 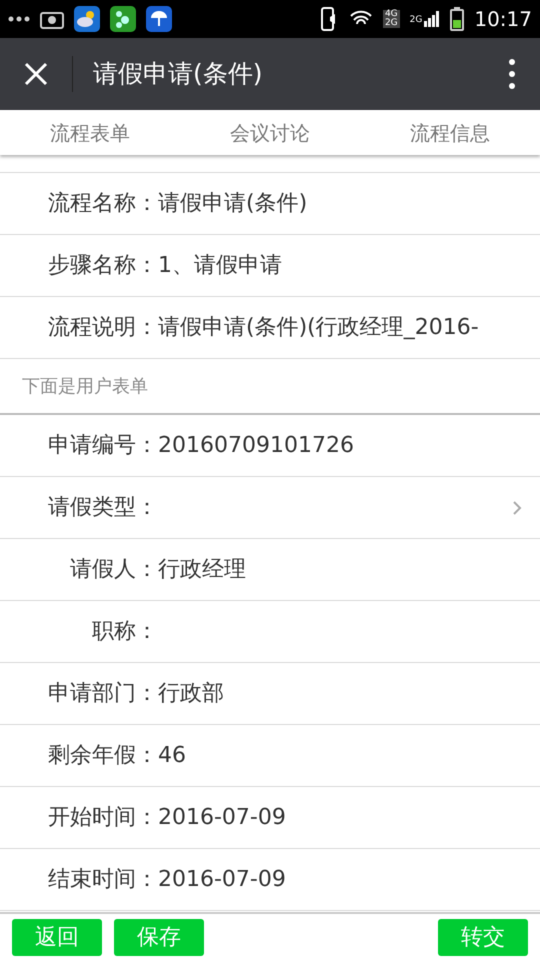 What do you see at coordinates (391, 19) in the screenshot?
I see `dual-signal-icon: 4G 2G` at bounding box center [391, 19].